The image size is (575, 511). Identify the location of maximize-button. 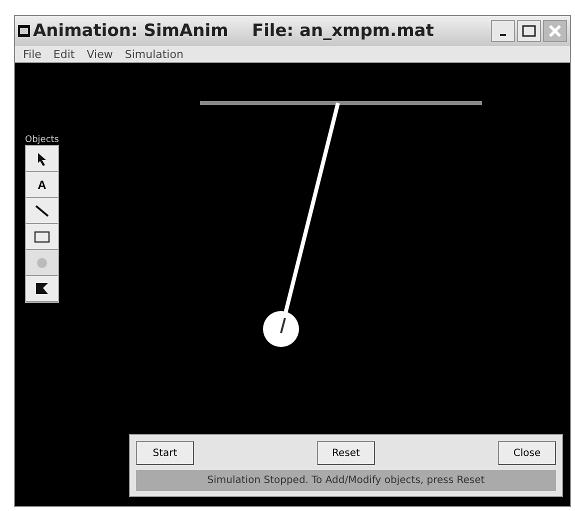
(529, 31).